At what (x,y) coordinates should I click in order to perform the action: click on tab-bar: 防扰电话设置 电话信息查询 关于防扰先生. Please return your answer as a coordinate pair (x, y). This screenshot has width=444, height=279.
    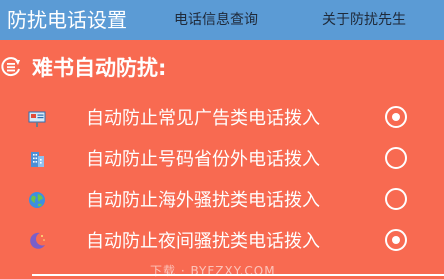
    Looking at the image, I should click on (222, 20).